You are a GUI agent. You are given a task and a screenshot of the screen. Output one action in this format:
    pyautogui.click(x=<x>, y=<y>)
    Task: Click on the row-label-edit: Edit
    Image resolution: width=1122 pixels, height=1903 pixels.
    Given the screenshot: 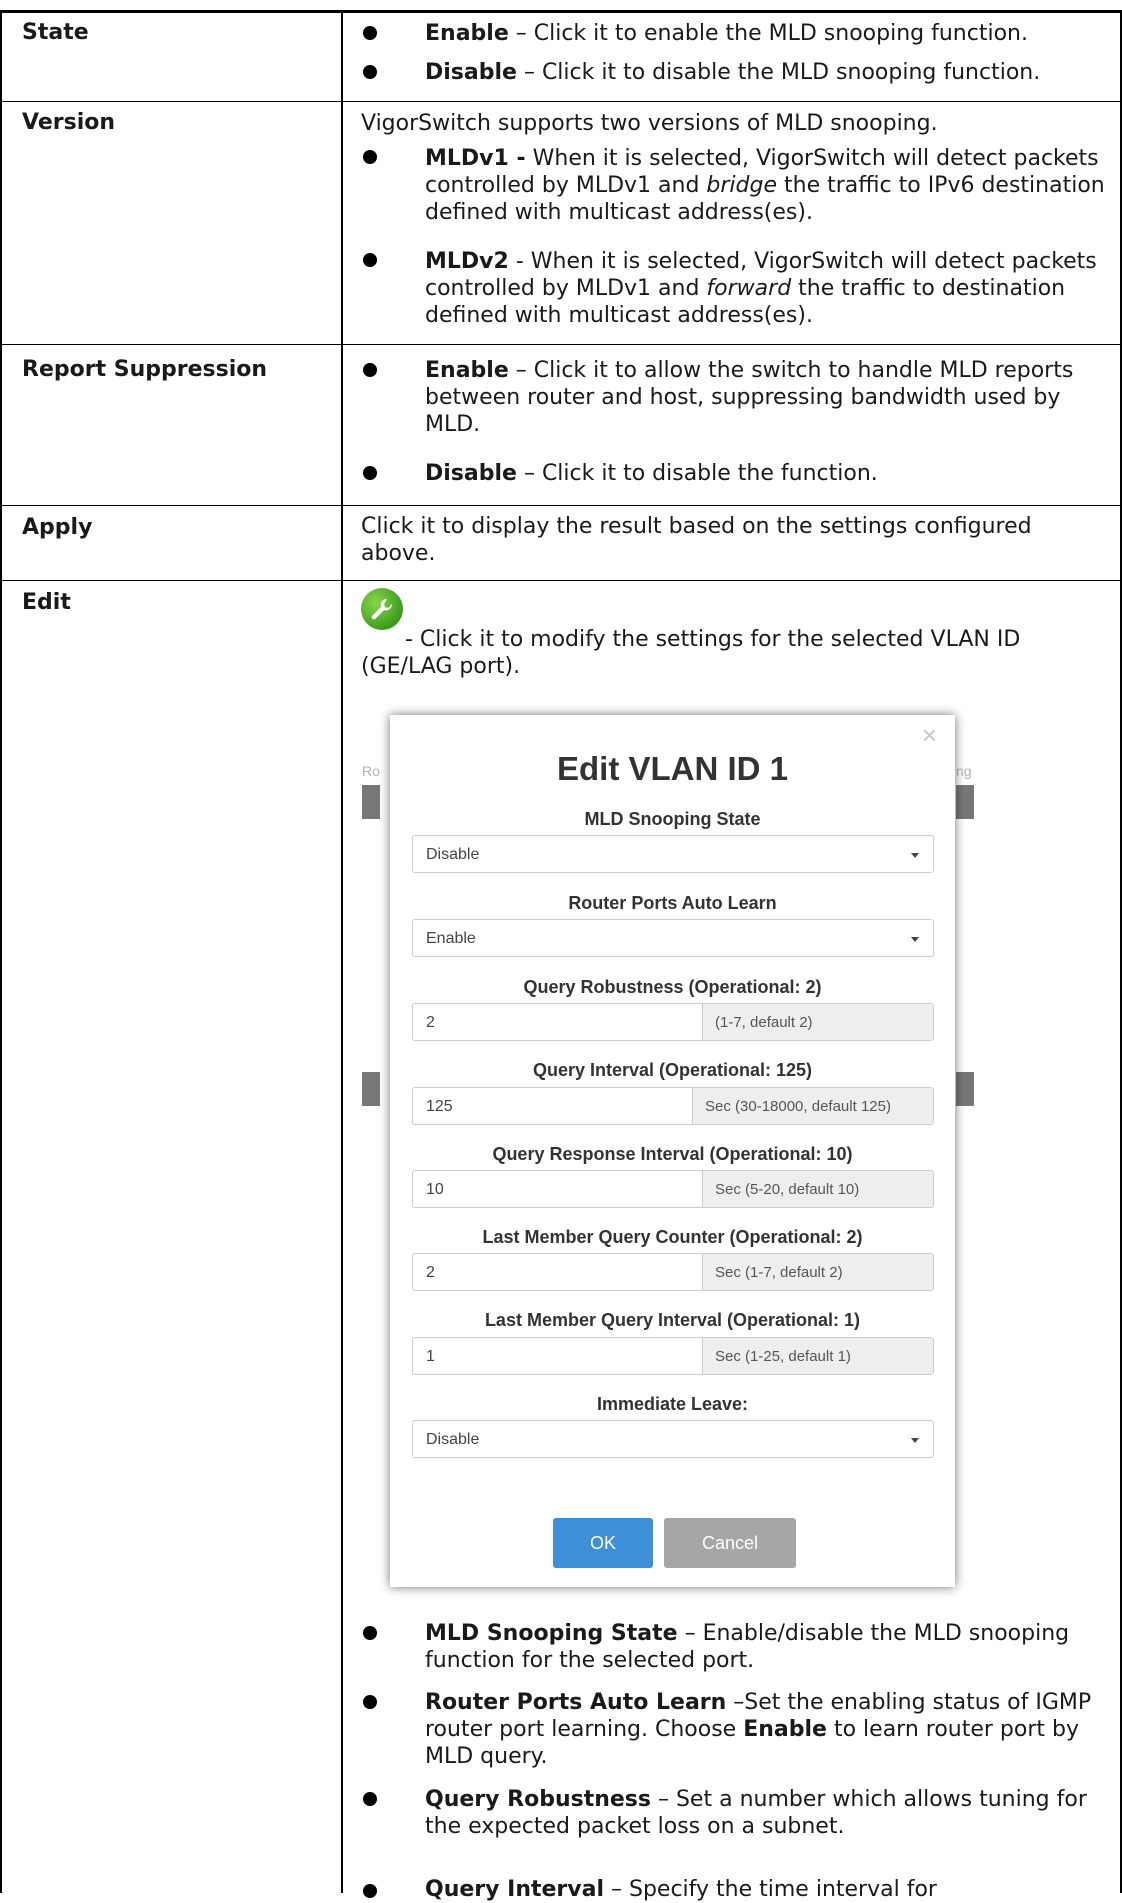 What is the action you would take?
    pyautogui.click(x=46, y=602)
    